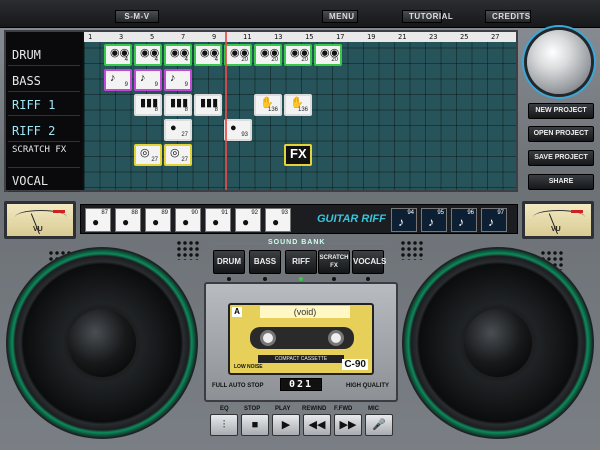  What do you see at coordinates (300, 14) in the screenshot?
I see `top-bar: S-M-V MENU TUTORIAL CREDITS` at bounding box center [300, 14].